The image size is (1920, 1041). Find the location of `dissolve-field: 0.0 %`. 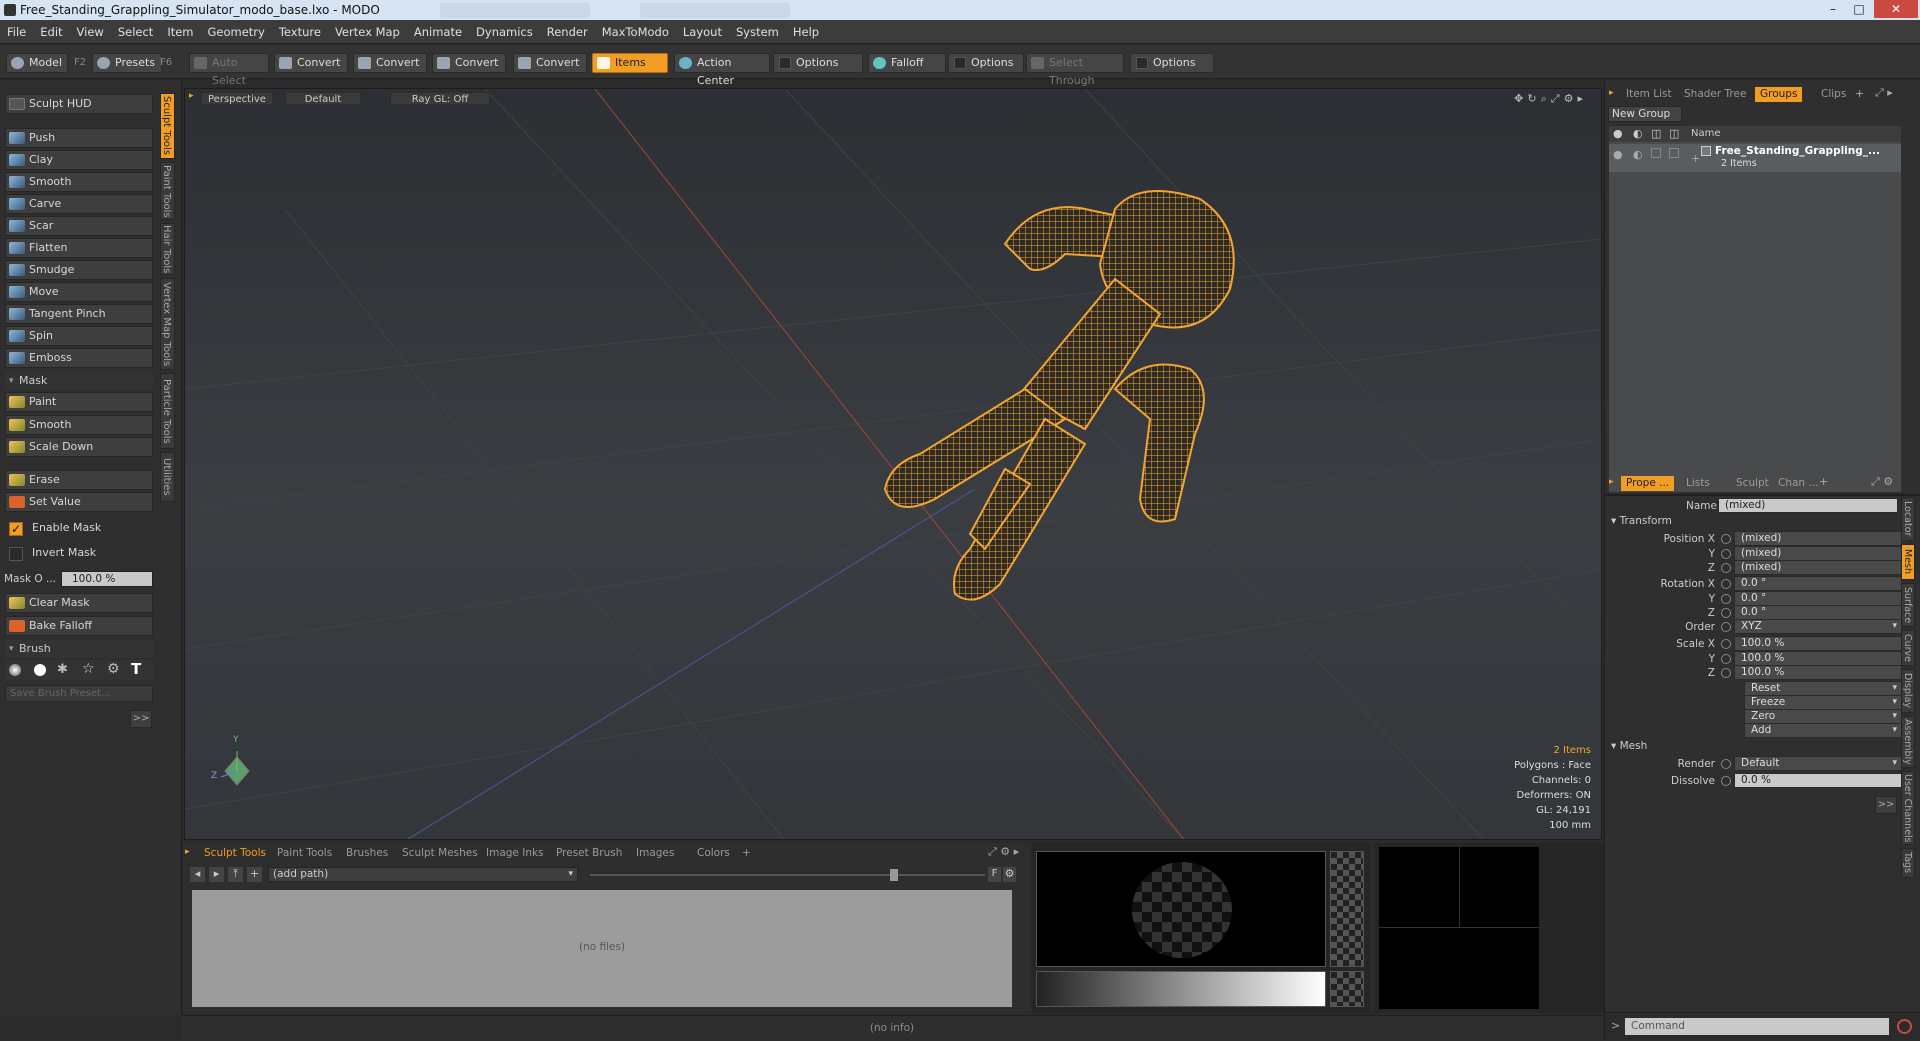

dissolve-field: 0.0 % is located at coordinates (1818, 780).